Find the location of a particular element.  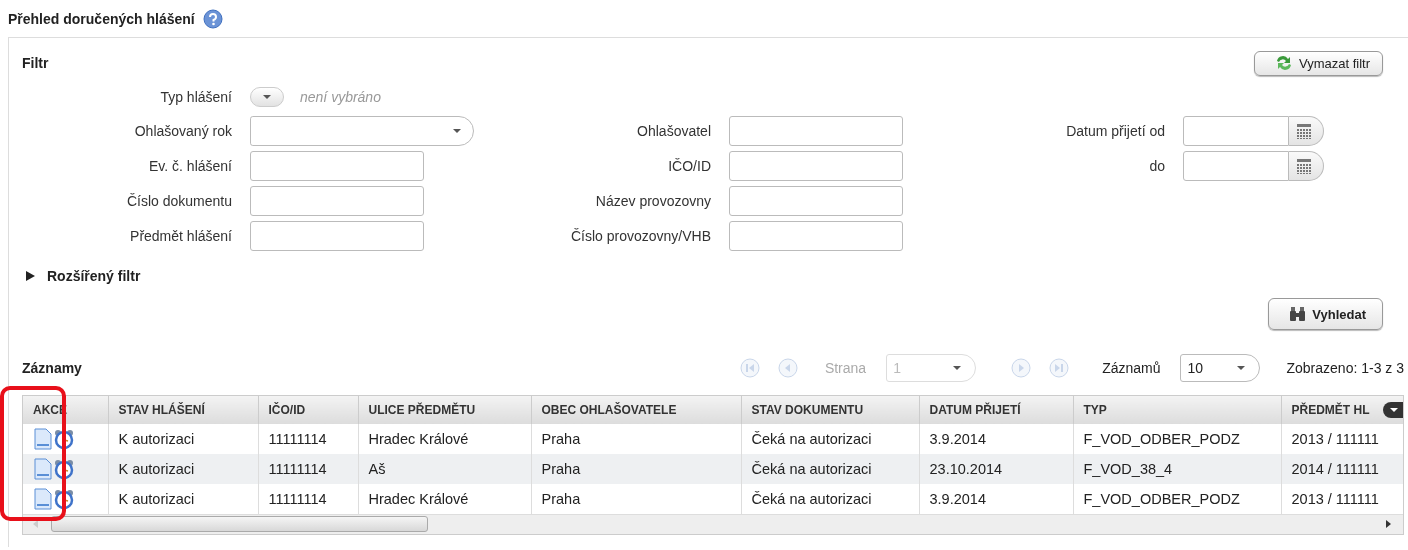

column-header: STAV HLÁŠENÍ is located at coordinates (183, 410).